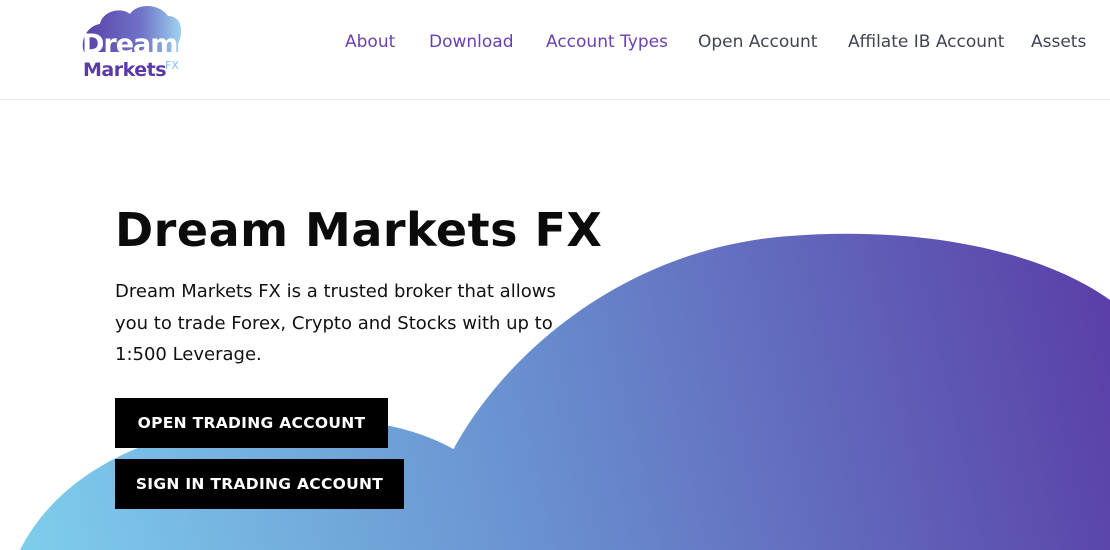  Describe the element at coordinates (172, 65) in the screenshot. I see `logo-suffix: FX` at that location.